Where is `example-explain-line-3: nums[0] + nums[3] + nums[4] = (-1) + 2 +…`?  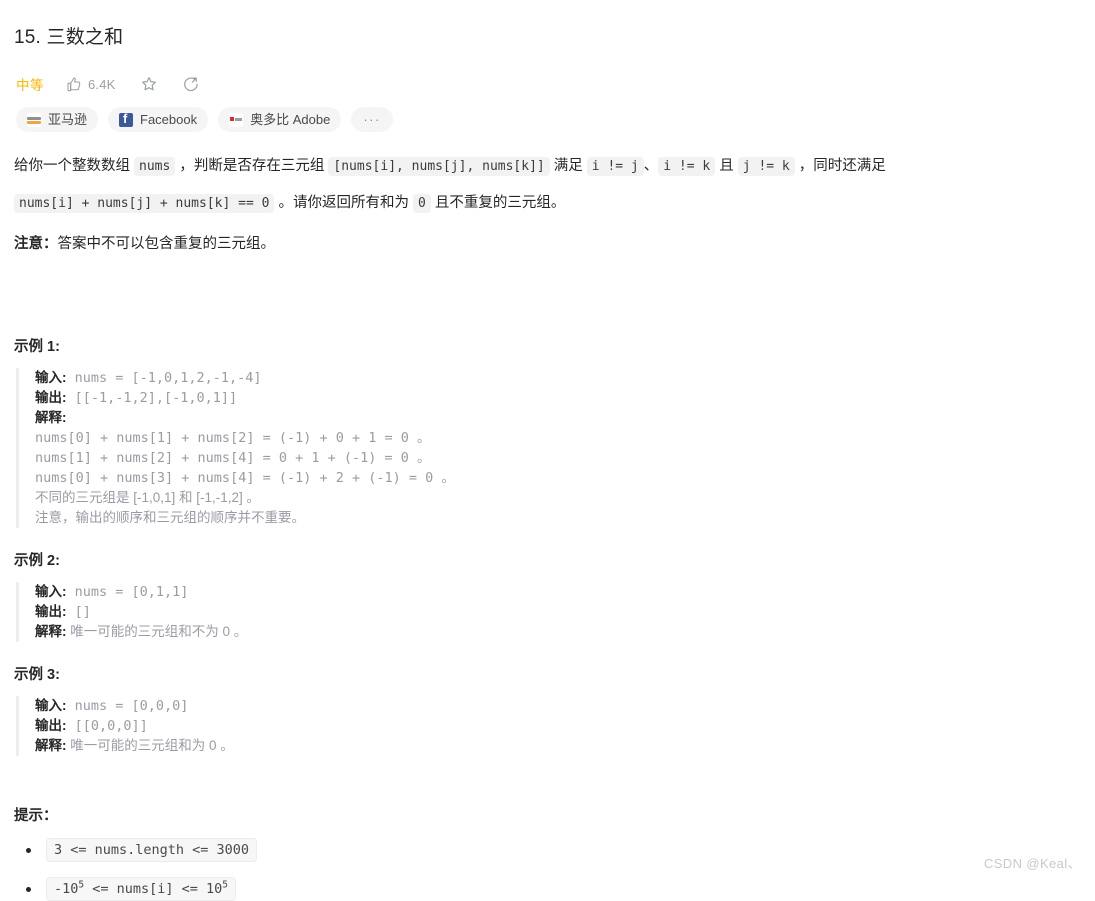 example-explain-line-3: nums[0] + nums[3] + nums[4] = (-1) + 2 +… is located at coordinates (245, 478).